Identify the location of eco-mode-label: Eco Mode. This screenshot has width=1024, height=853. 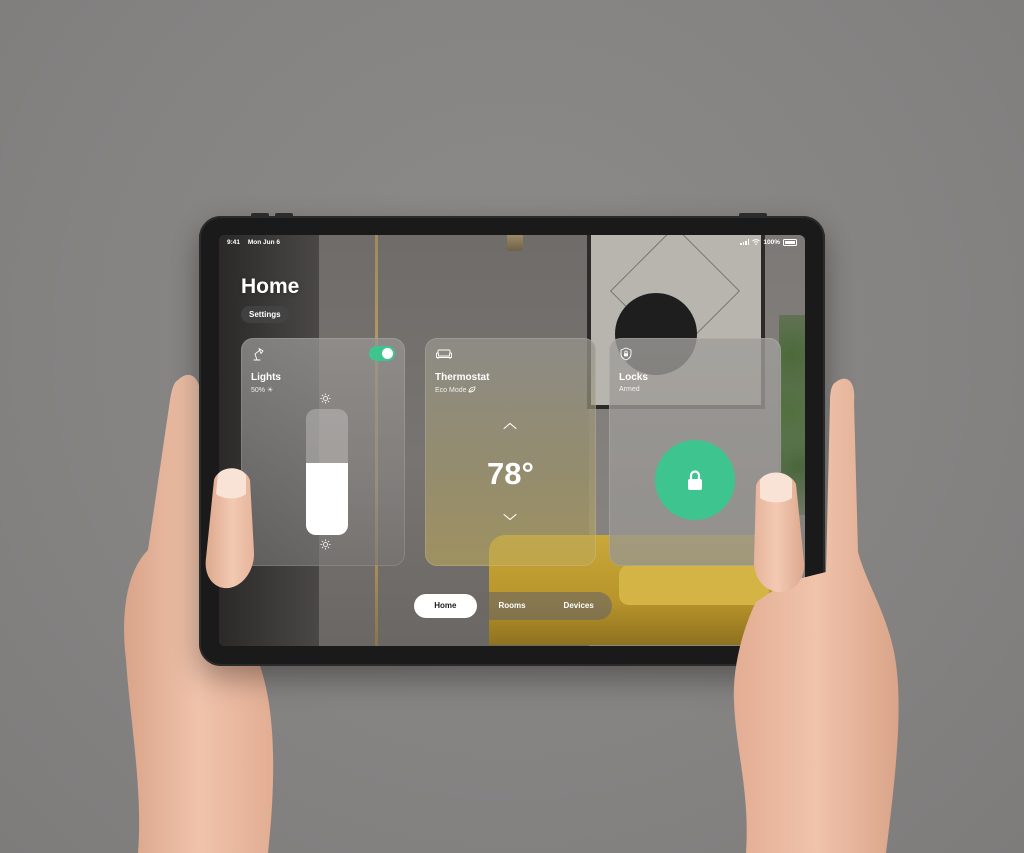
(451, 390).